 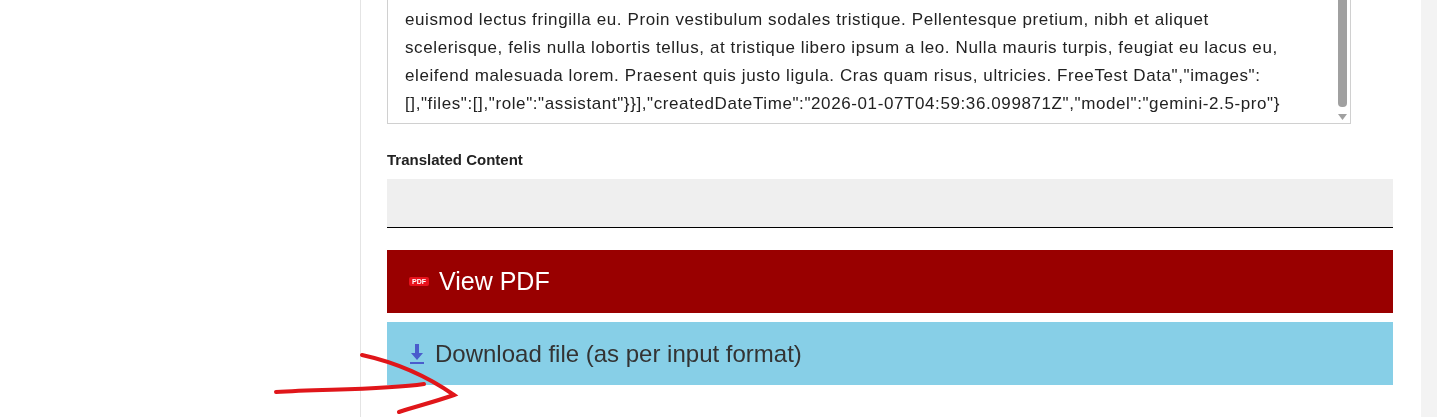 I want to click on scrollbar, so click(x=1342, y=53).